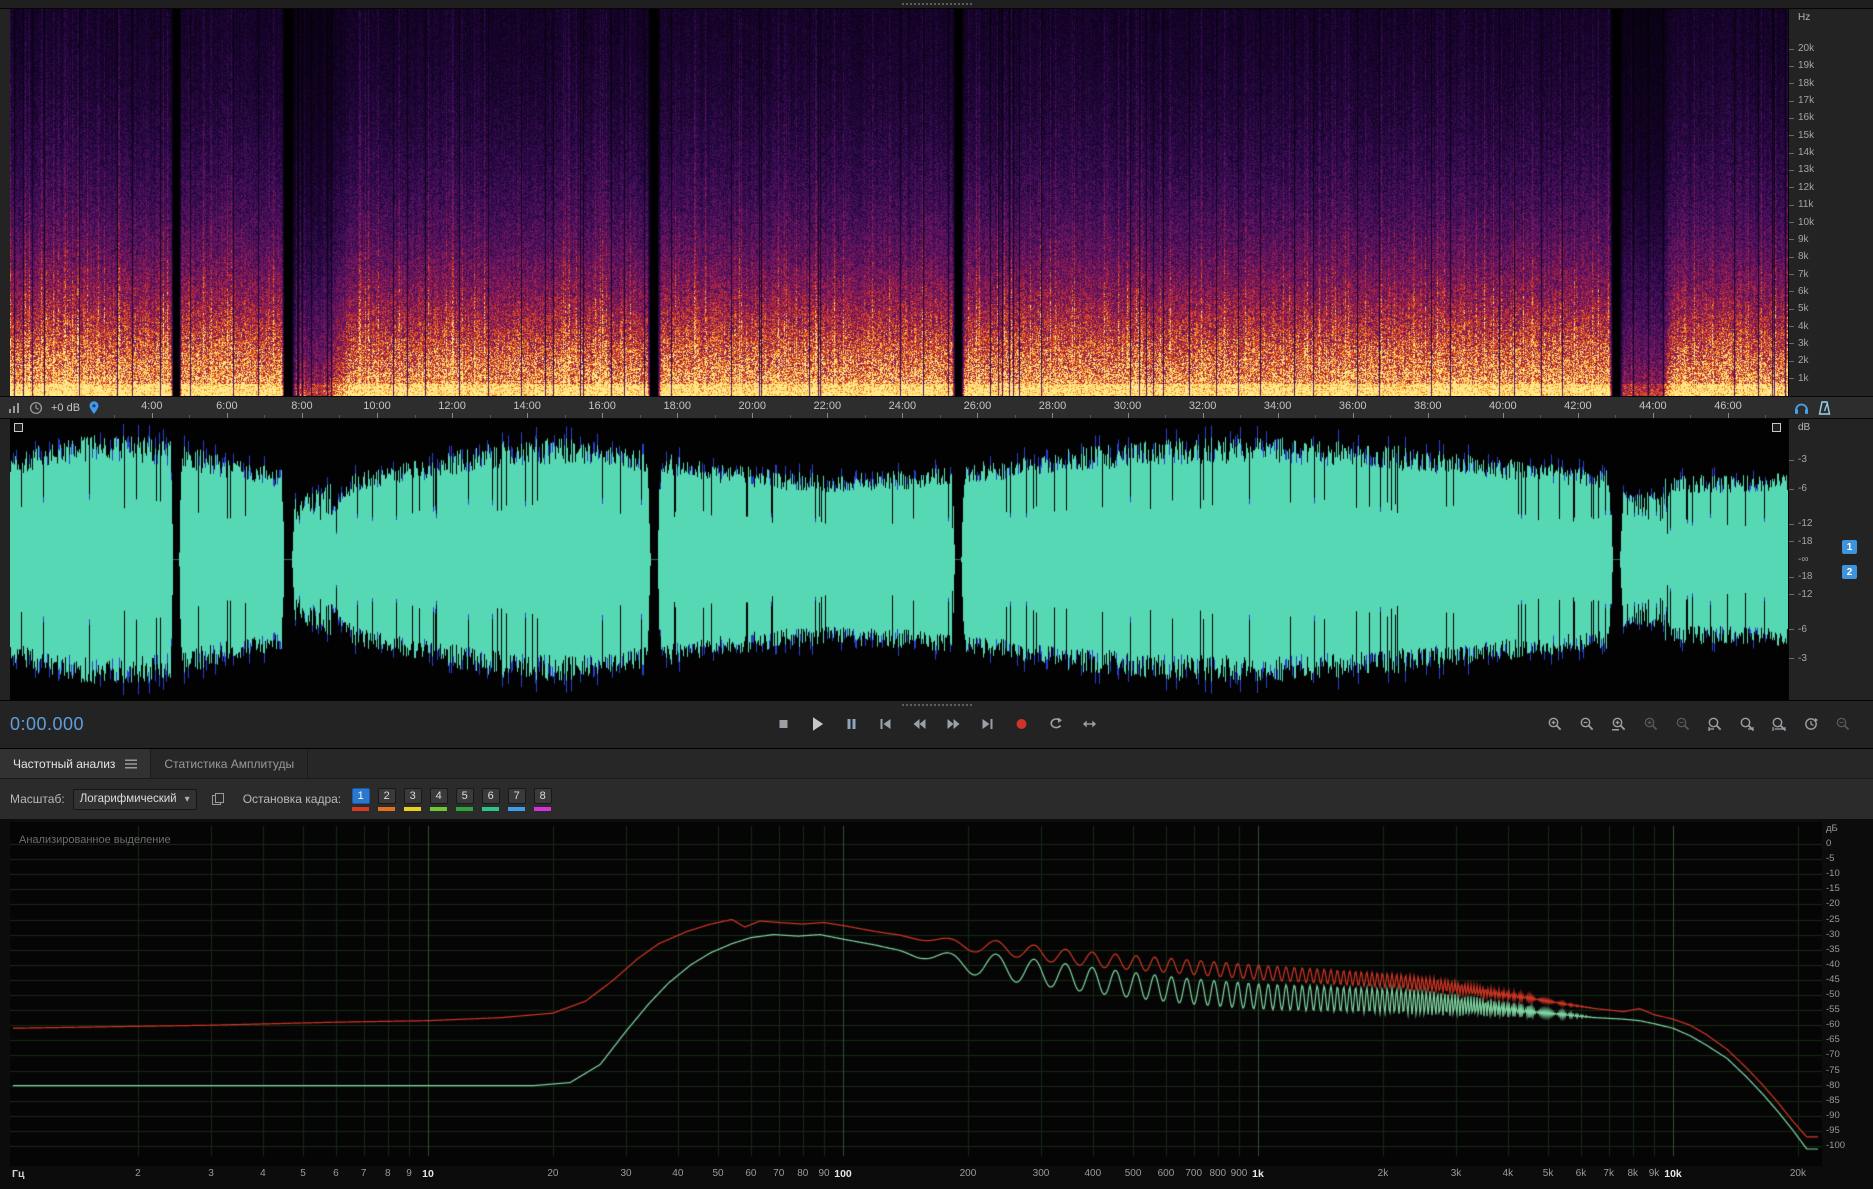 The width and height of the screenshot is (1873, 1189). I want to click on frame-hold-button-3: 3, so click(412, 799).